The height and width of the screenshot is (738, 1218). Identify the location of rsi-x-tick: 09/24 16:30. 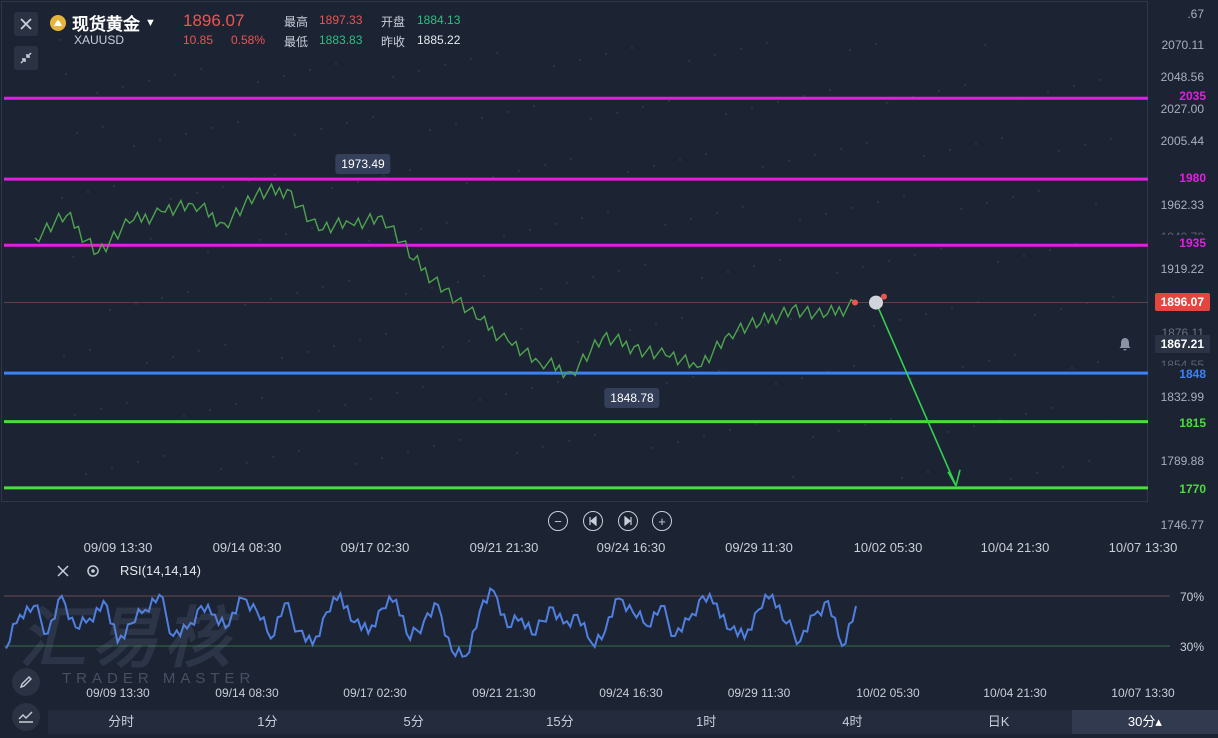
(631, 693).